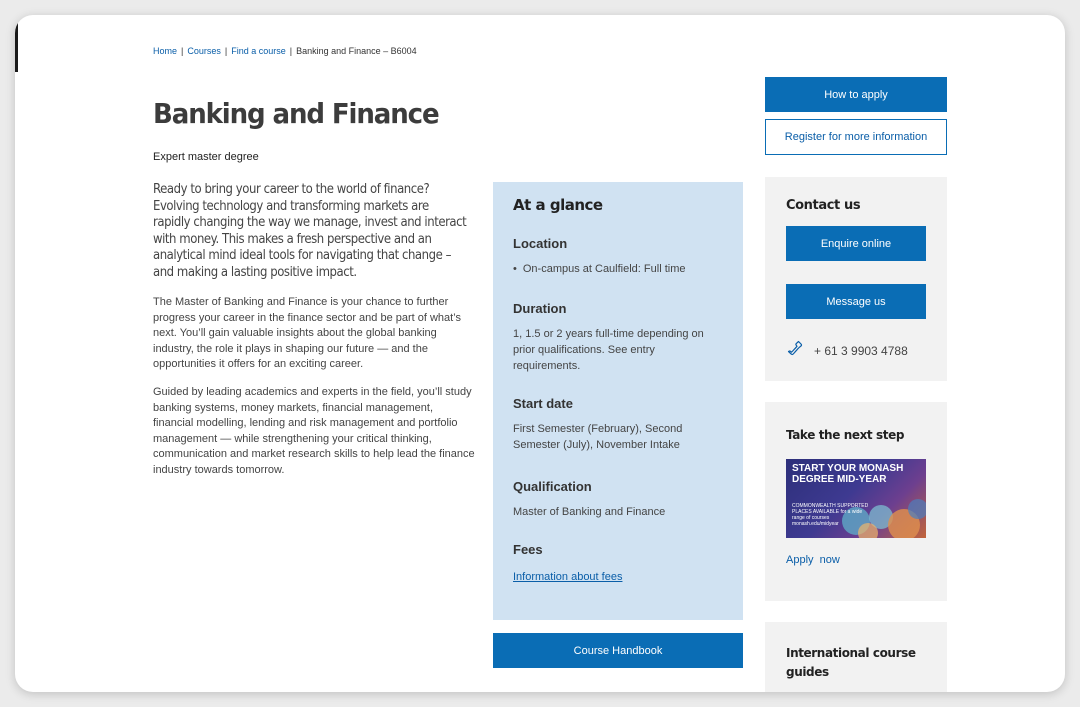 The image size is (1080, 707). Describe the element at coordinates (856, 137) in the screenshot. I see `register-info-button: Register for more information` at that location.